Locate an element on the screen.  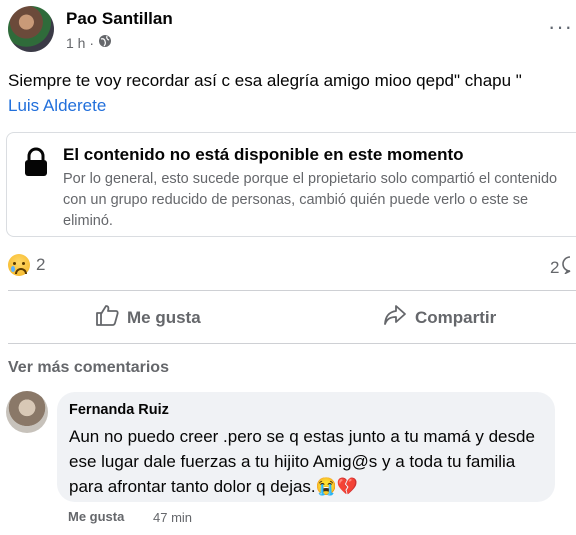
share-icon is located at coordinates (395, 317).